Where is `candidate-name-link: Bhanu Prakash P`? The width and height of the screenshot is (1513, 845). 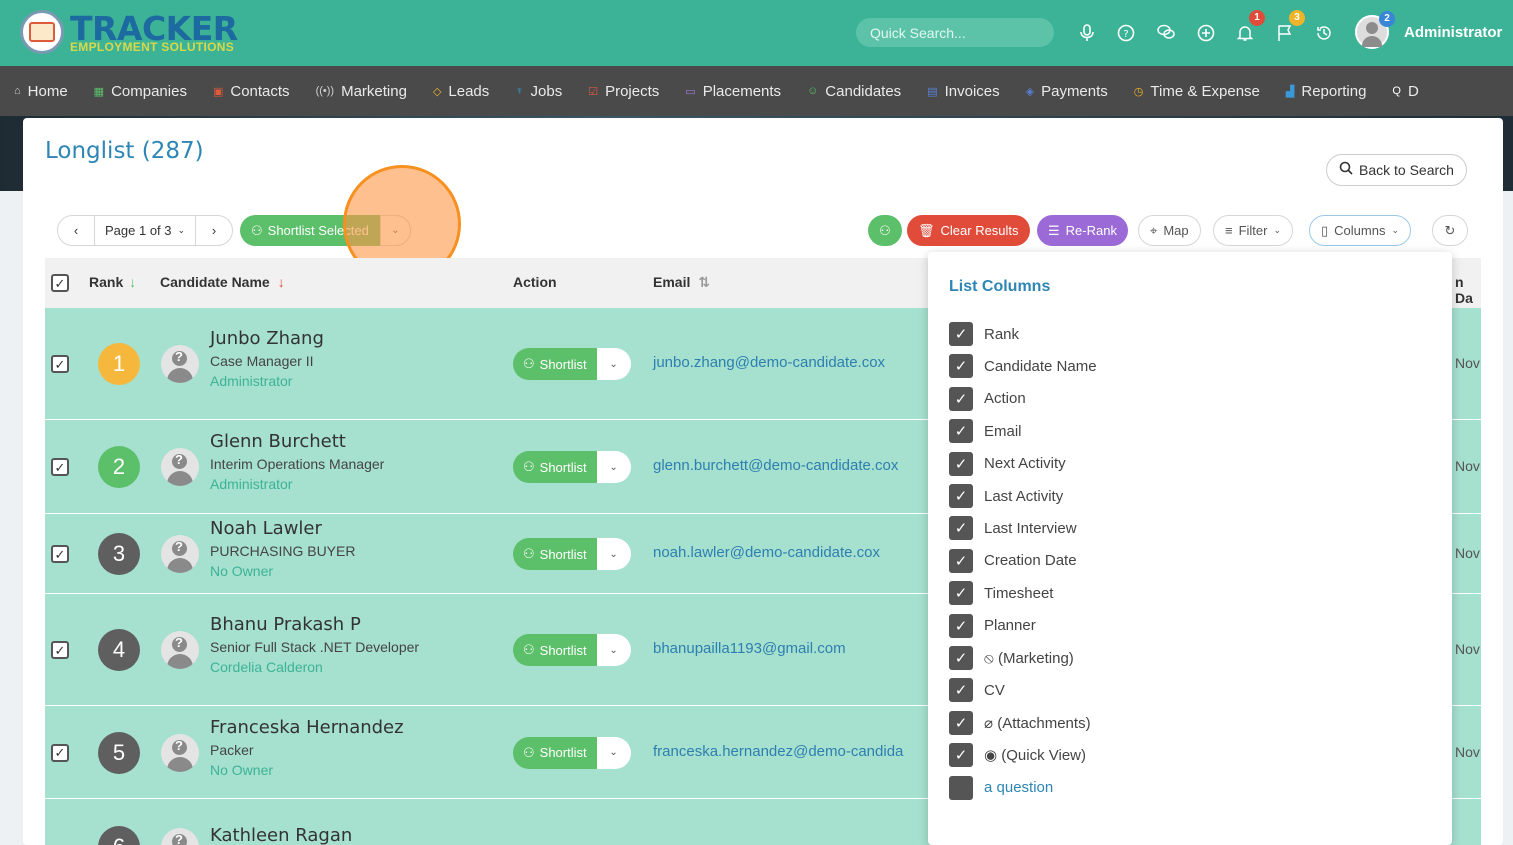 candidate-name-link: Bhanu Prakash P is located at coordinates (285, 624).